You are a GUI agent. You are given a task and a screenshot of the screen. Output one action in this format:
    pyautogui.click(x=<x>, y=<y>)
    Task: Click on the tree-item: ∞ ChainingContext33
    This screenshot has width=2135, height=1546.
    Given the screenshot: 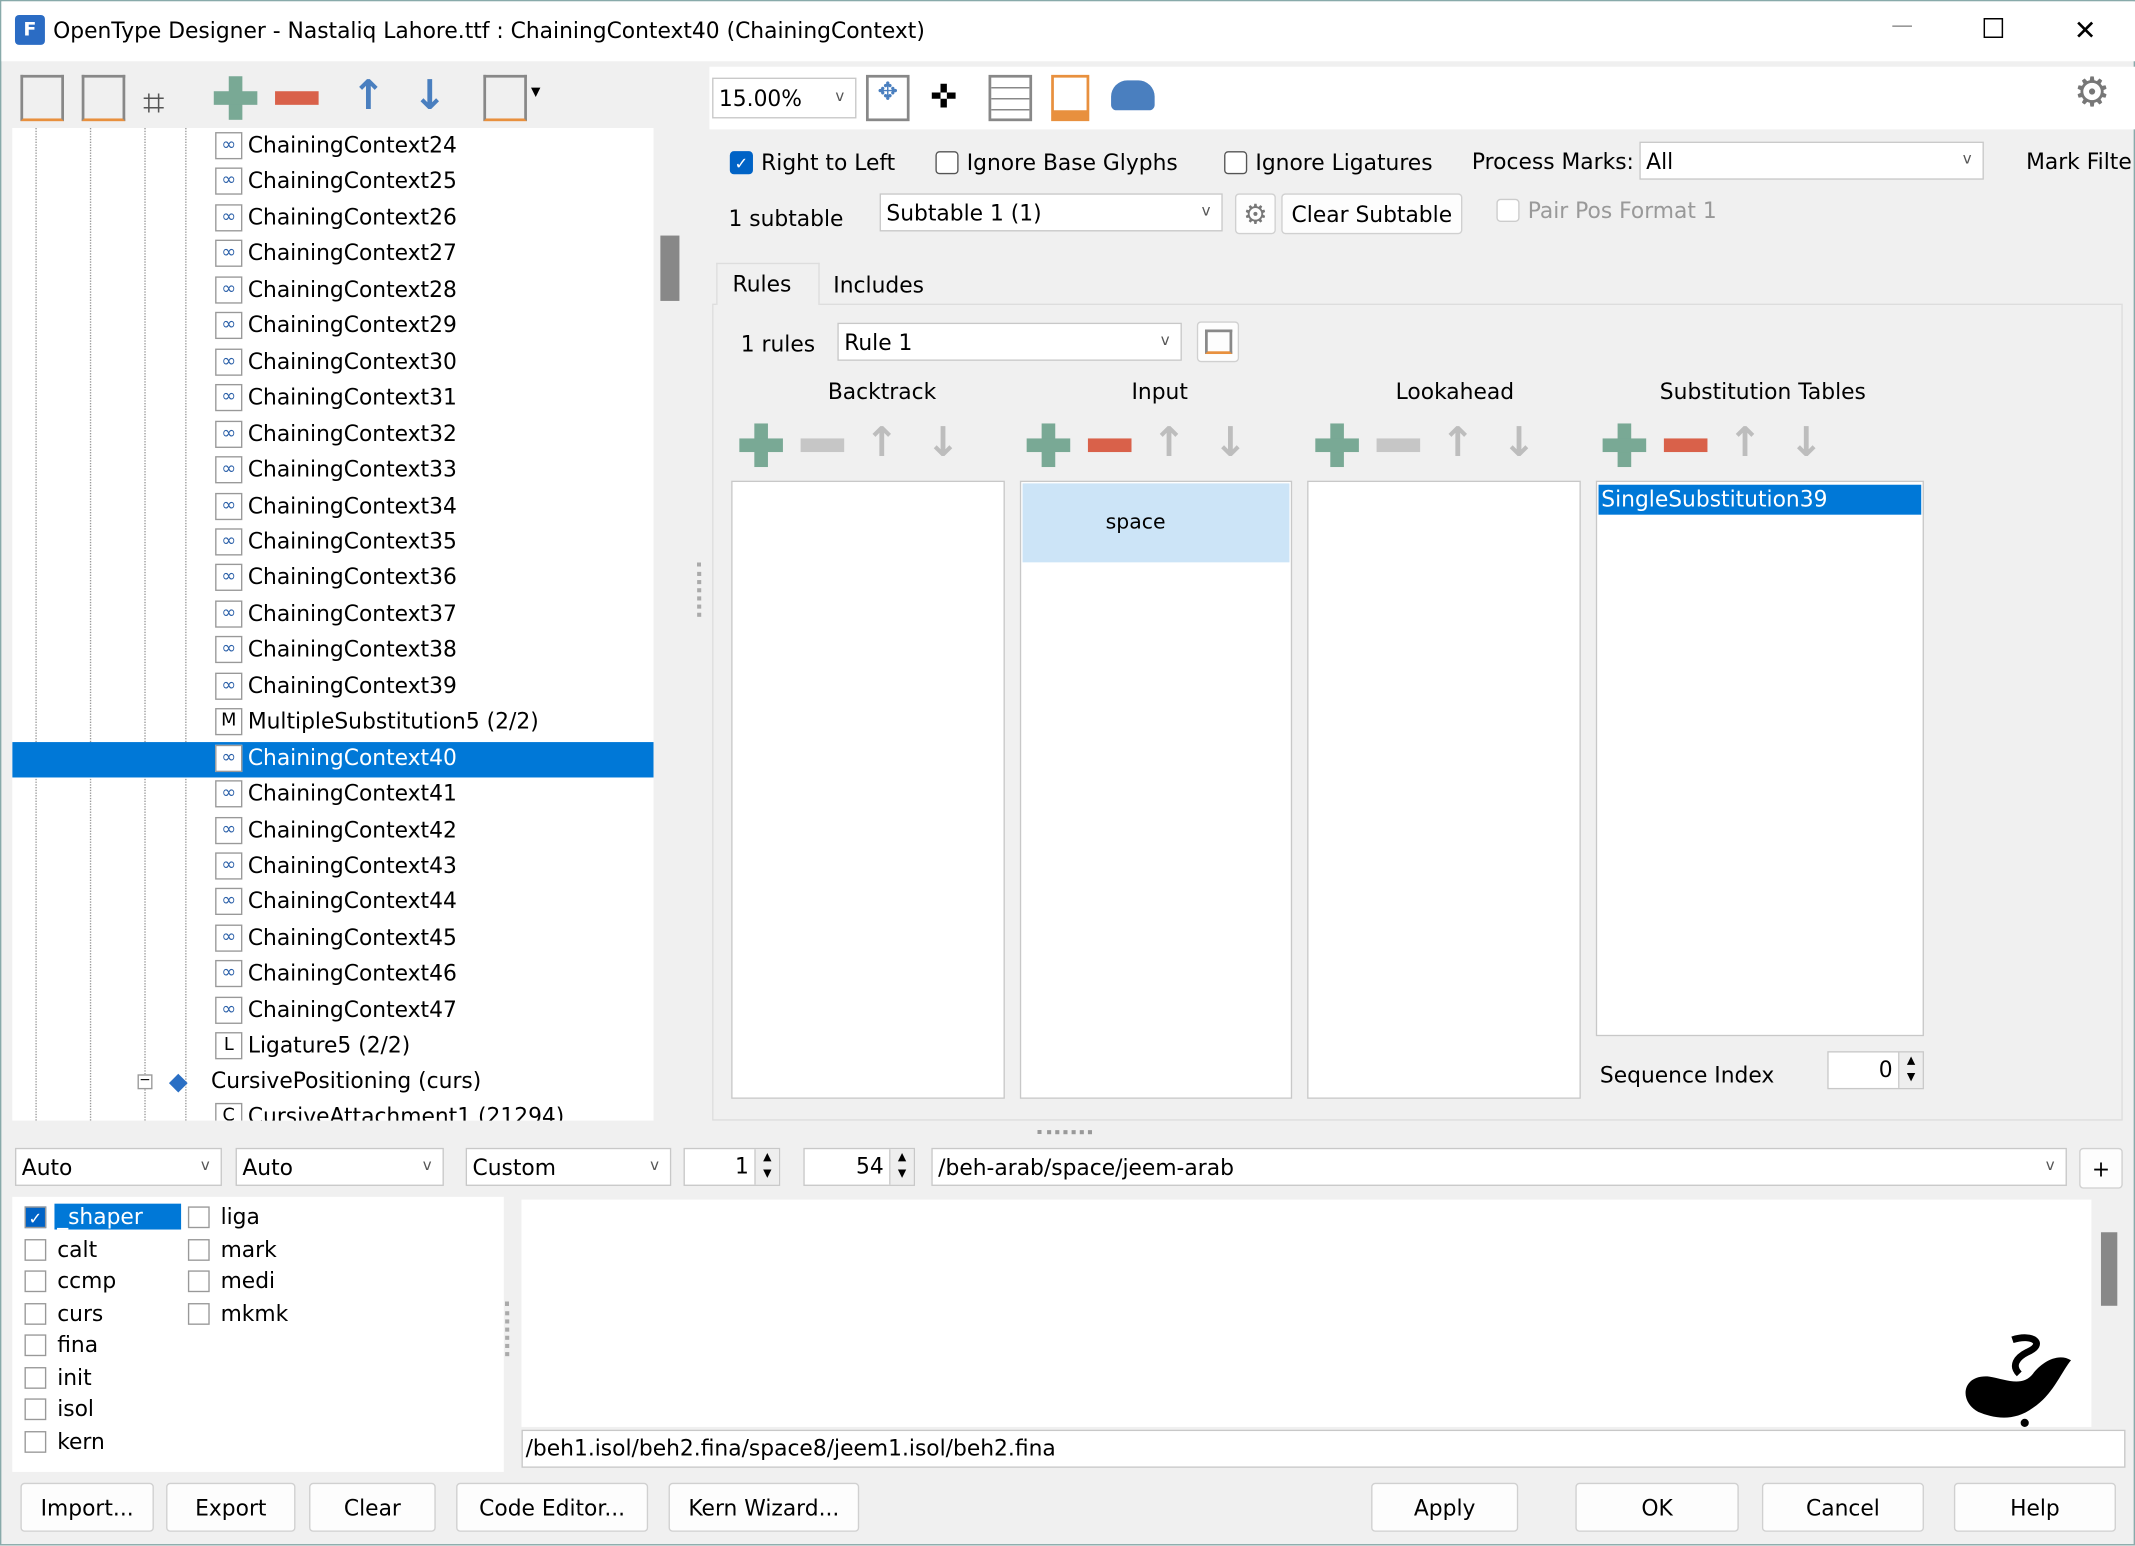 What is the action you would take?
    pyautogui.click(x=332, y=470)
    